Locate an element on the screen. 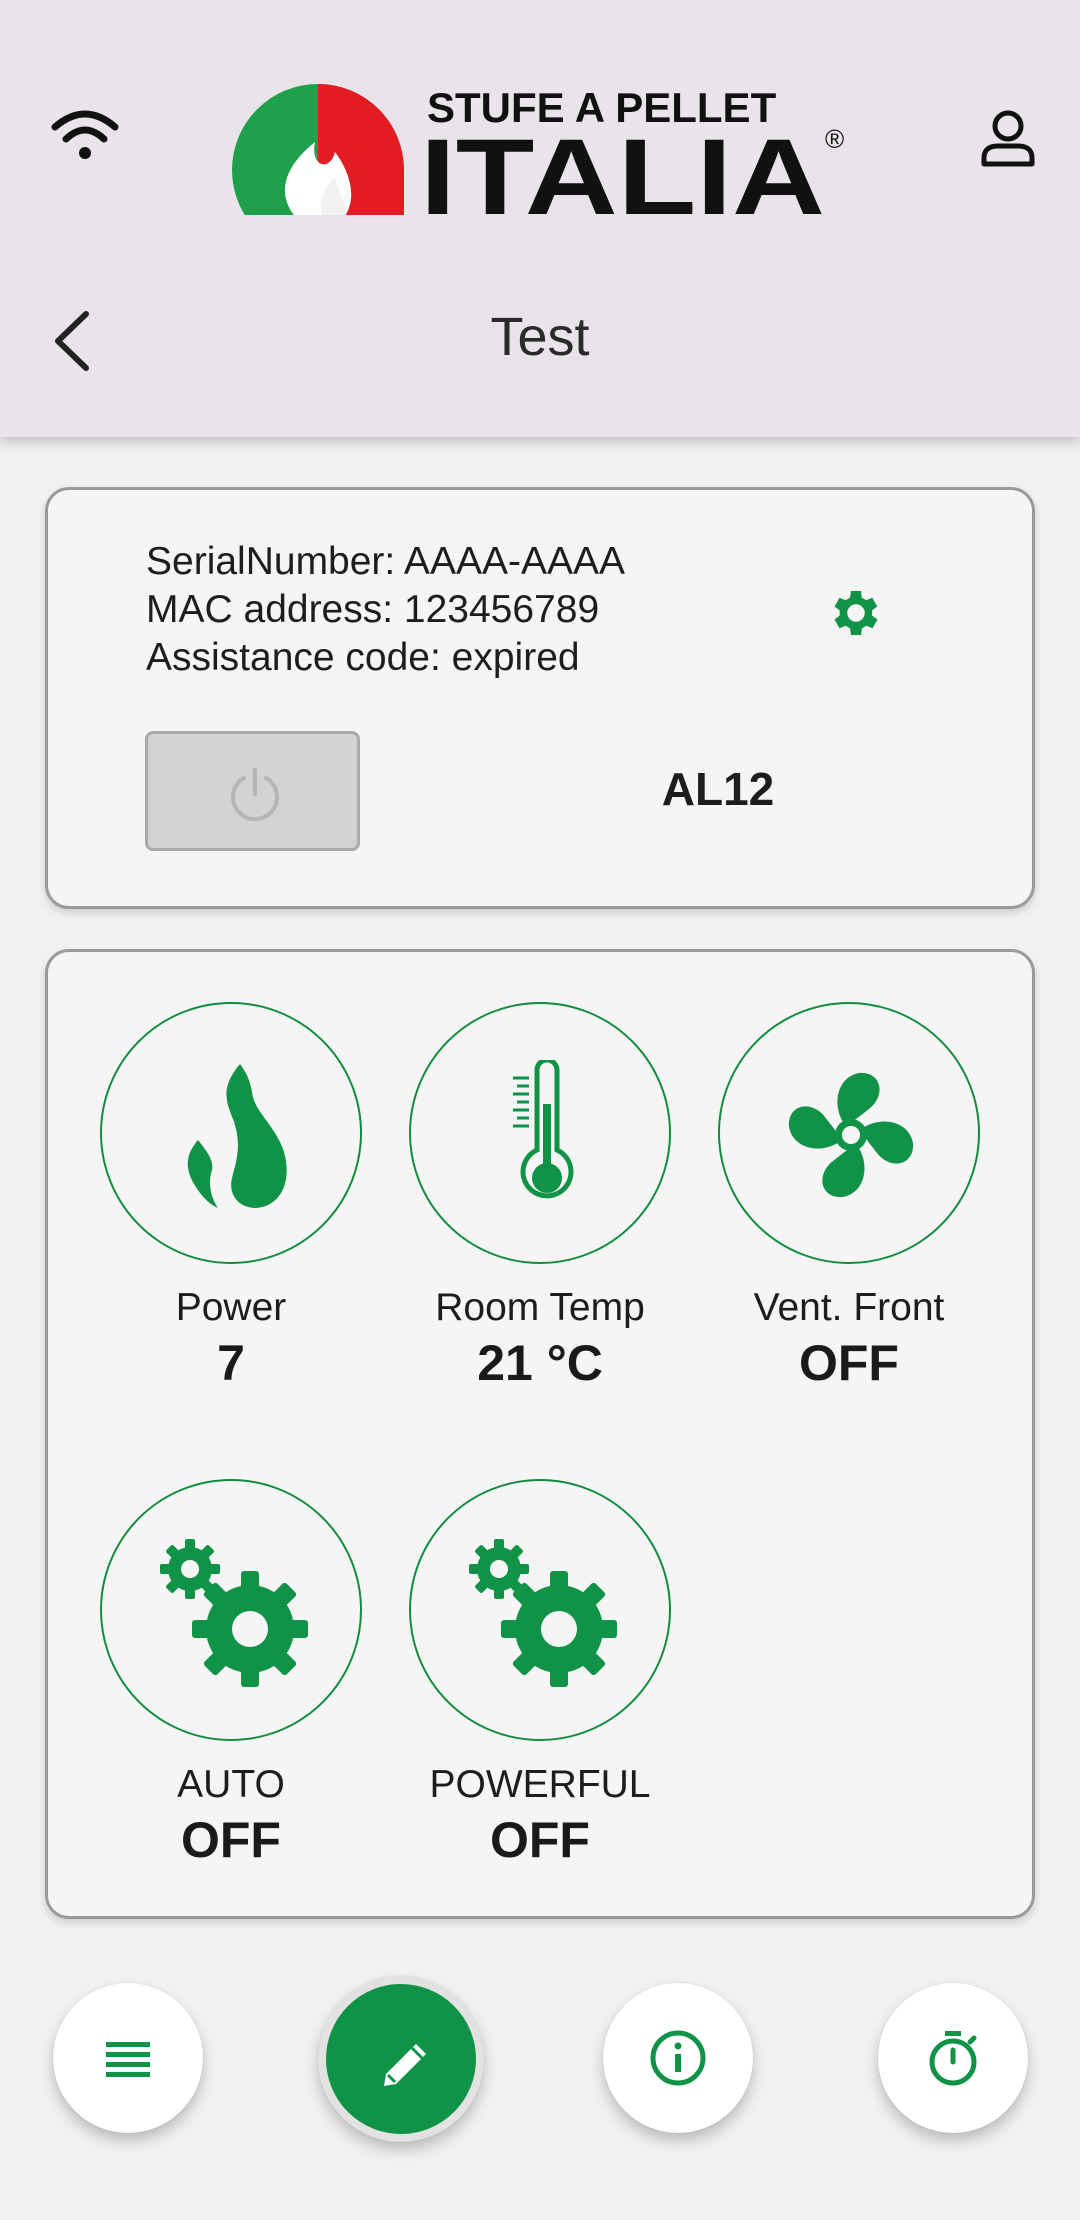 This screenshot has height=2220, width=1080. timer-icon is located at coordinates (953, 2058).